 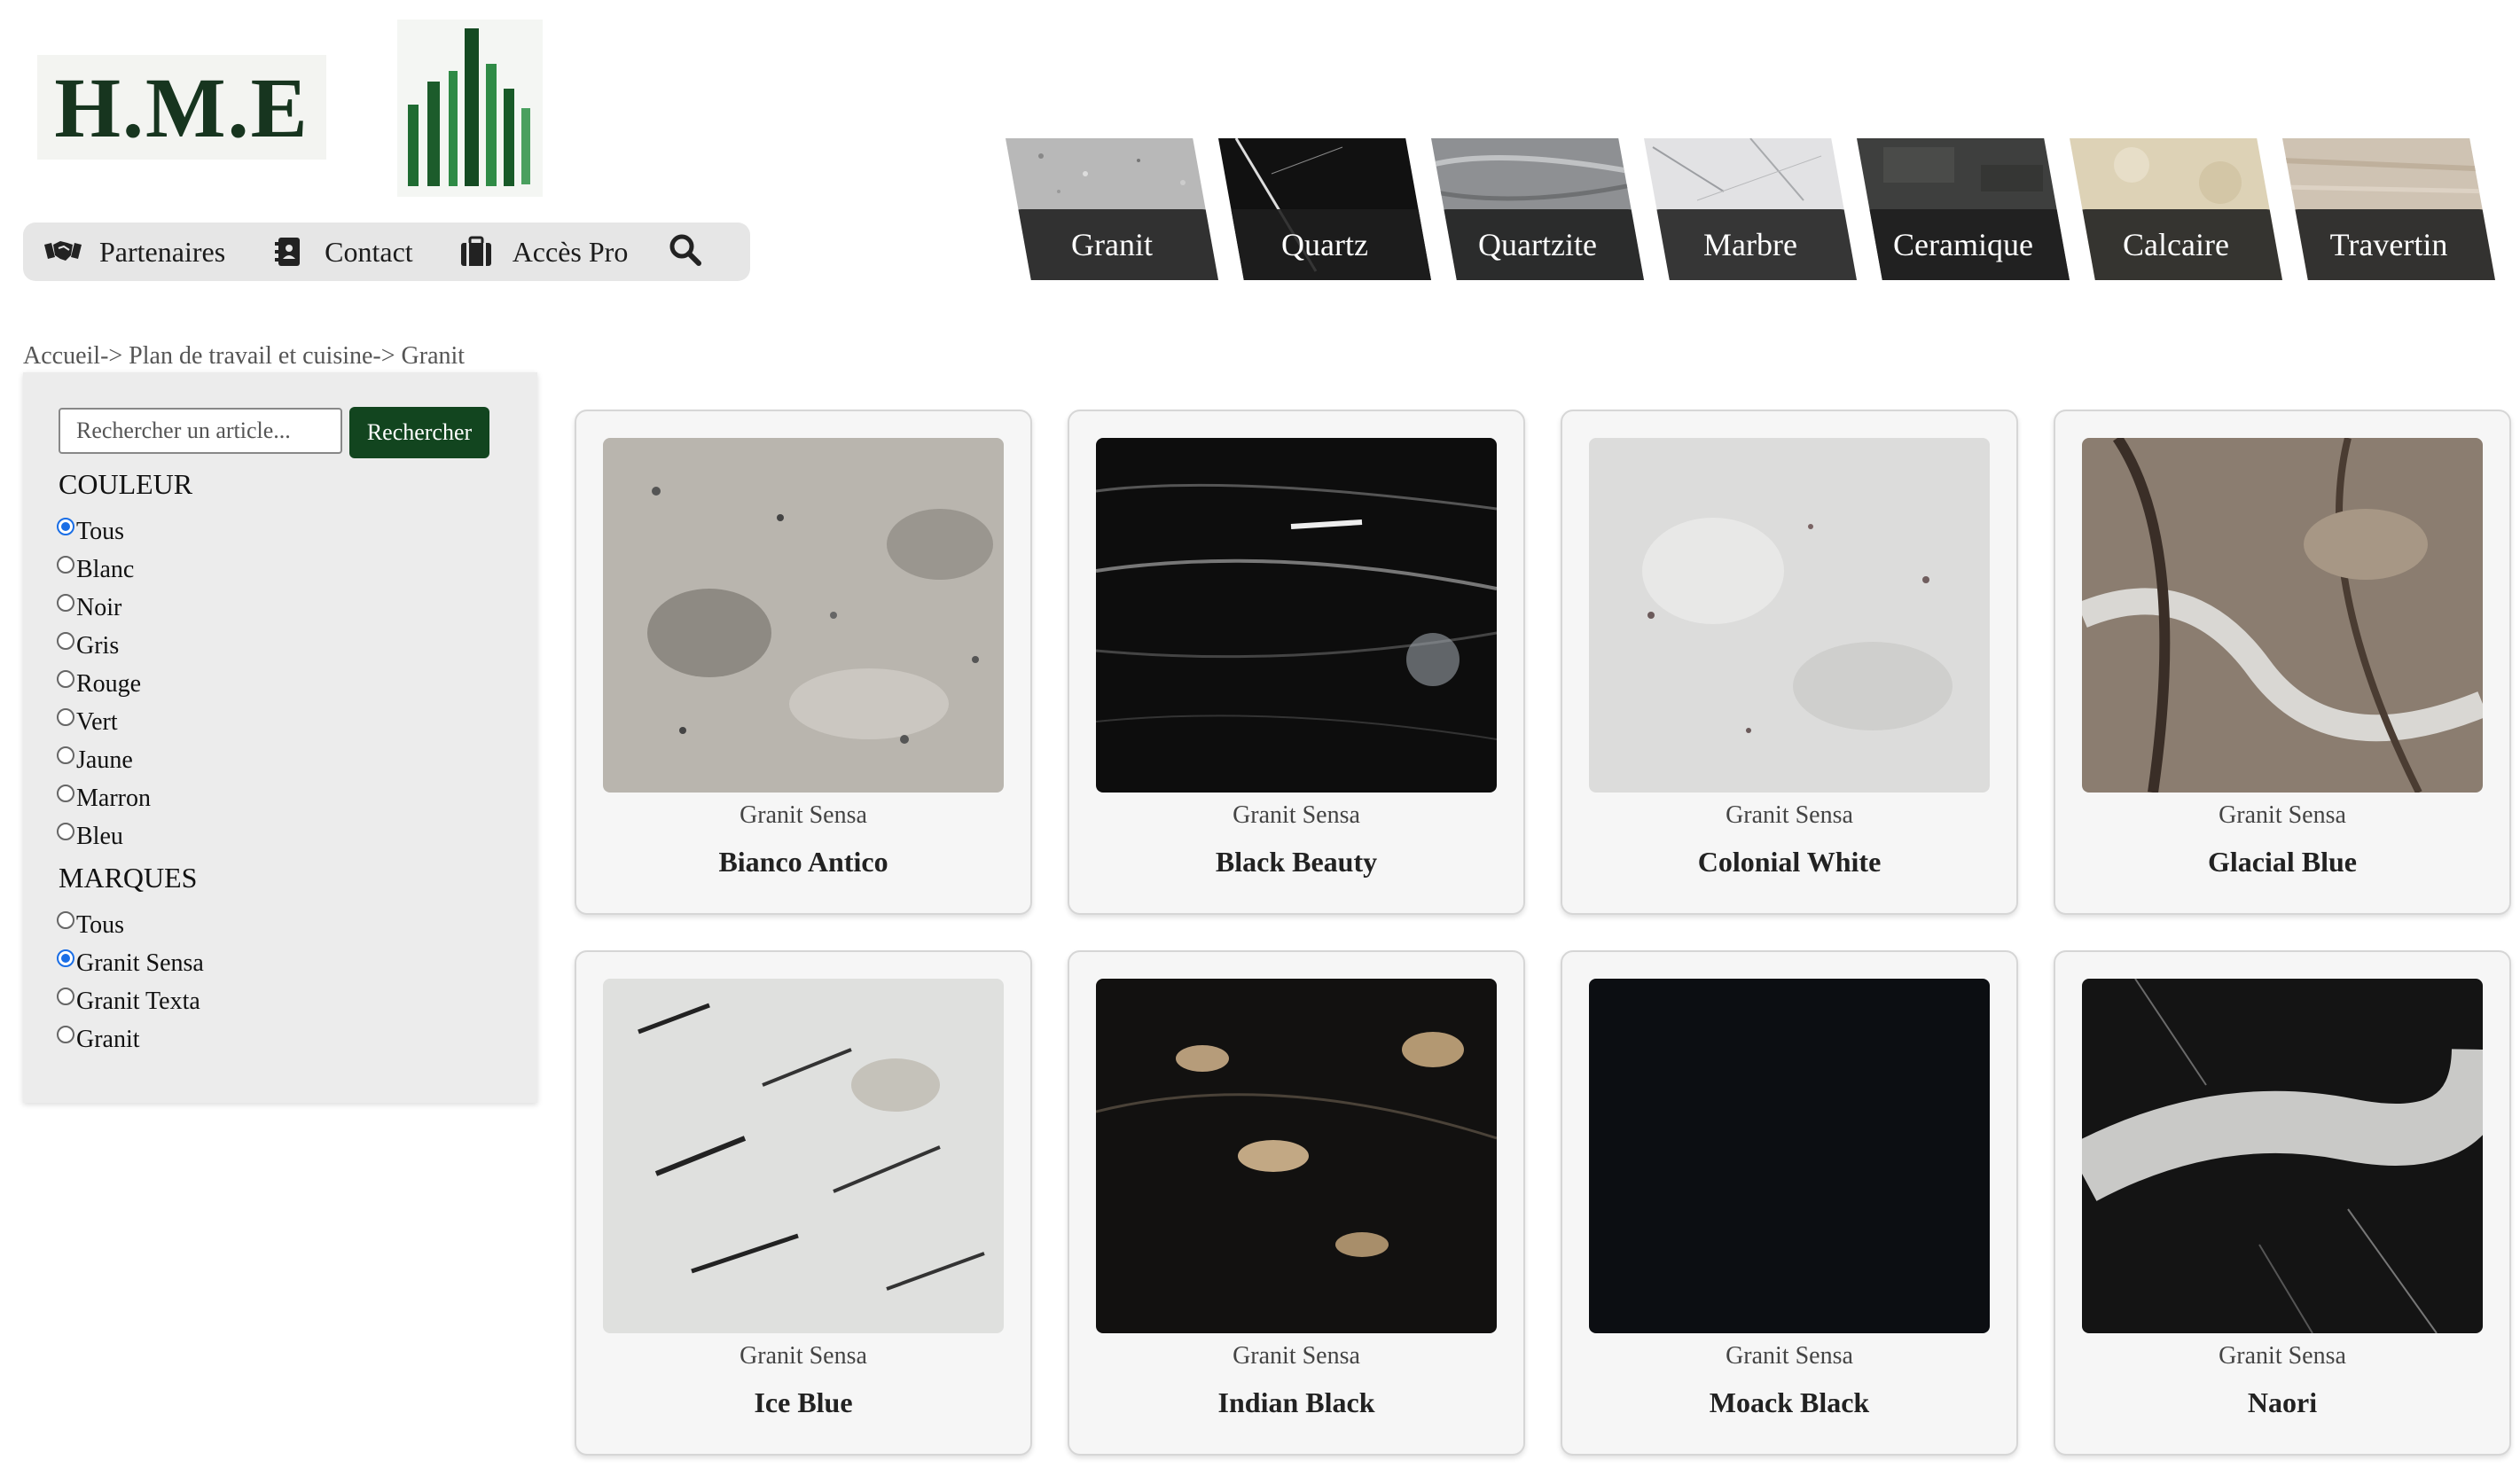 What do you see at coordinates (1789, 862) in the screenshot?
I see `product-name: Colonial White` at bounding box center [1789, 862].